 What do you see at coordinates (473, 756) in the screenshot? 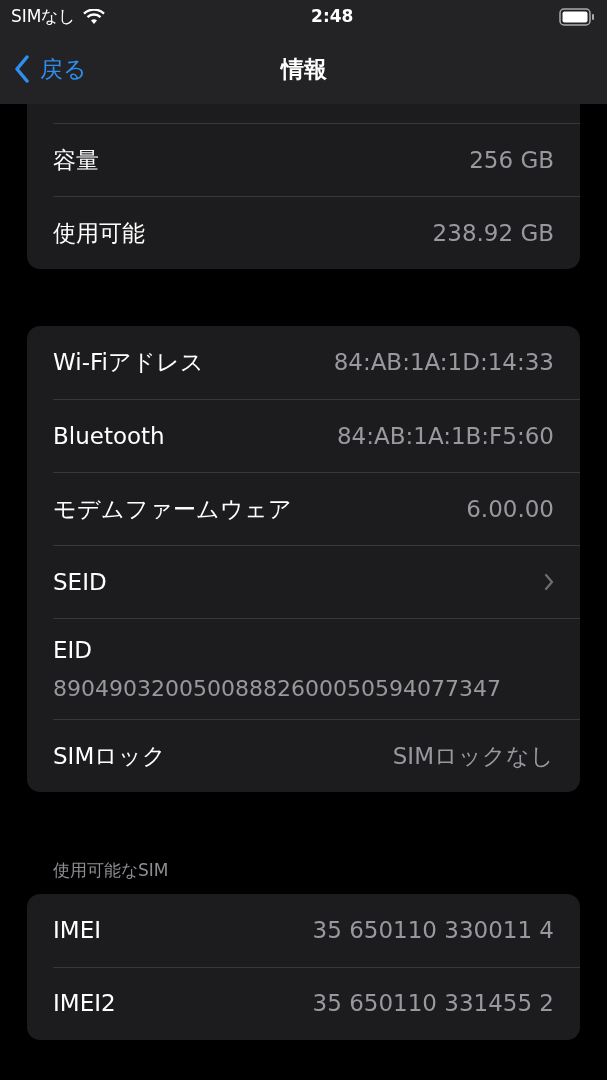
I see `row-value: SIMロックなし` at bounding box center [473, 756].